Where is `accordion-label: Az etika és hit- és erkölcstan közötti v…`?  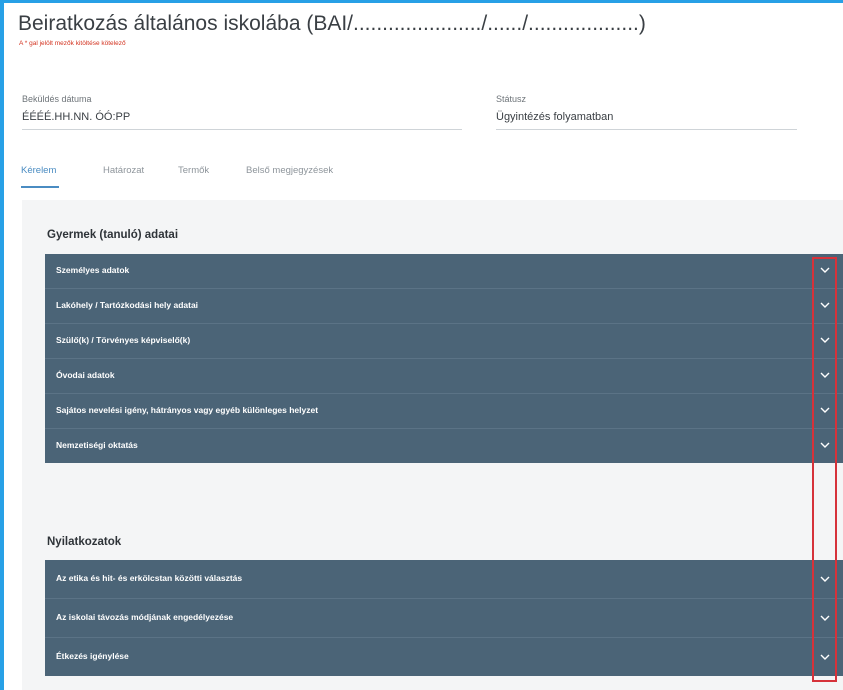
accordion-label: Az etika és hit- és erkölcstan közötti v… is located at coordinates (149, 578).